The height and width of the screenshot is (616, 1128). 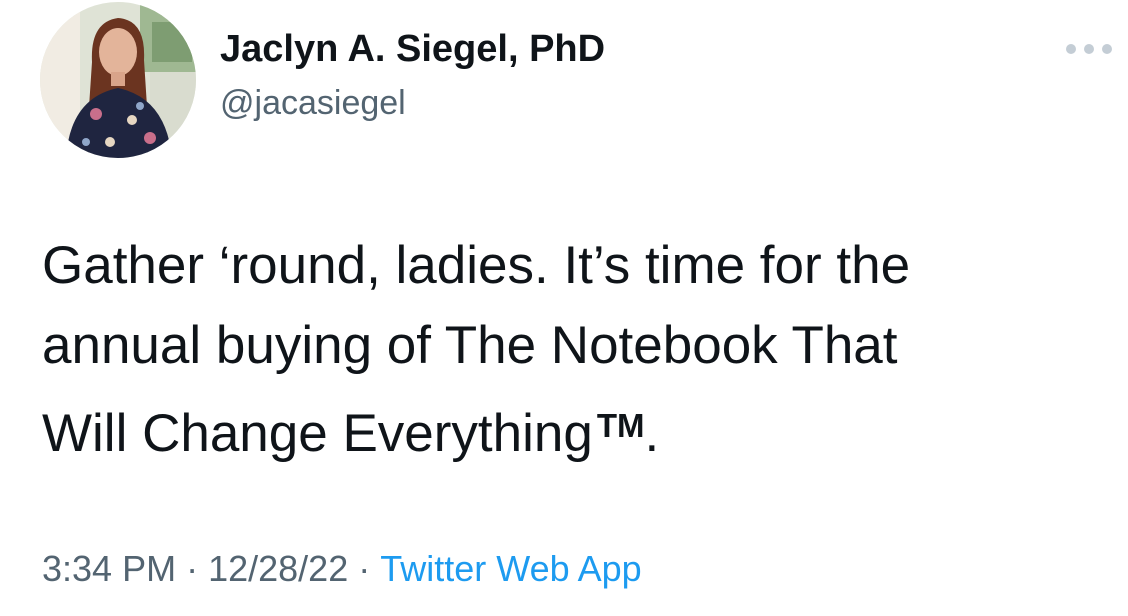 I want to click on more-options-button, so click(x=1089, y=49).